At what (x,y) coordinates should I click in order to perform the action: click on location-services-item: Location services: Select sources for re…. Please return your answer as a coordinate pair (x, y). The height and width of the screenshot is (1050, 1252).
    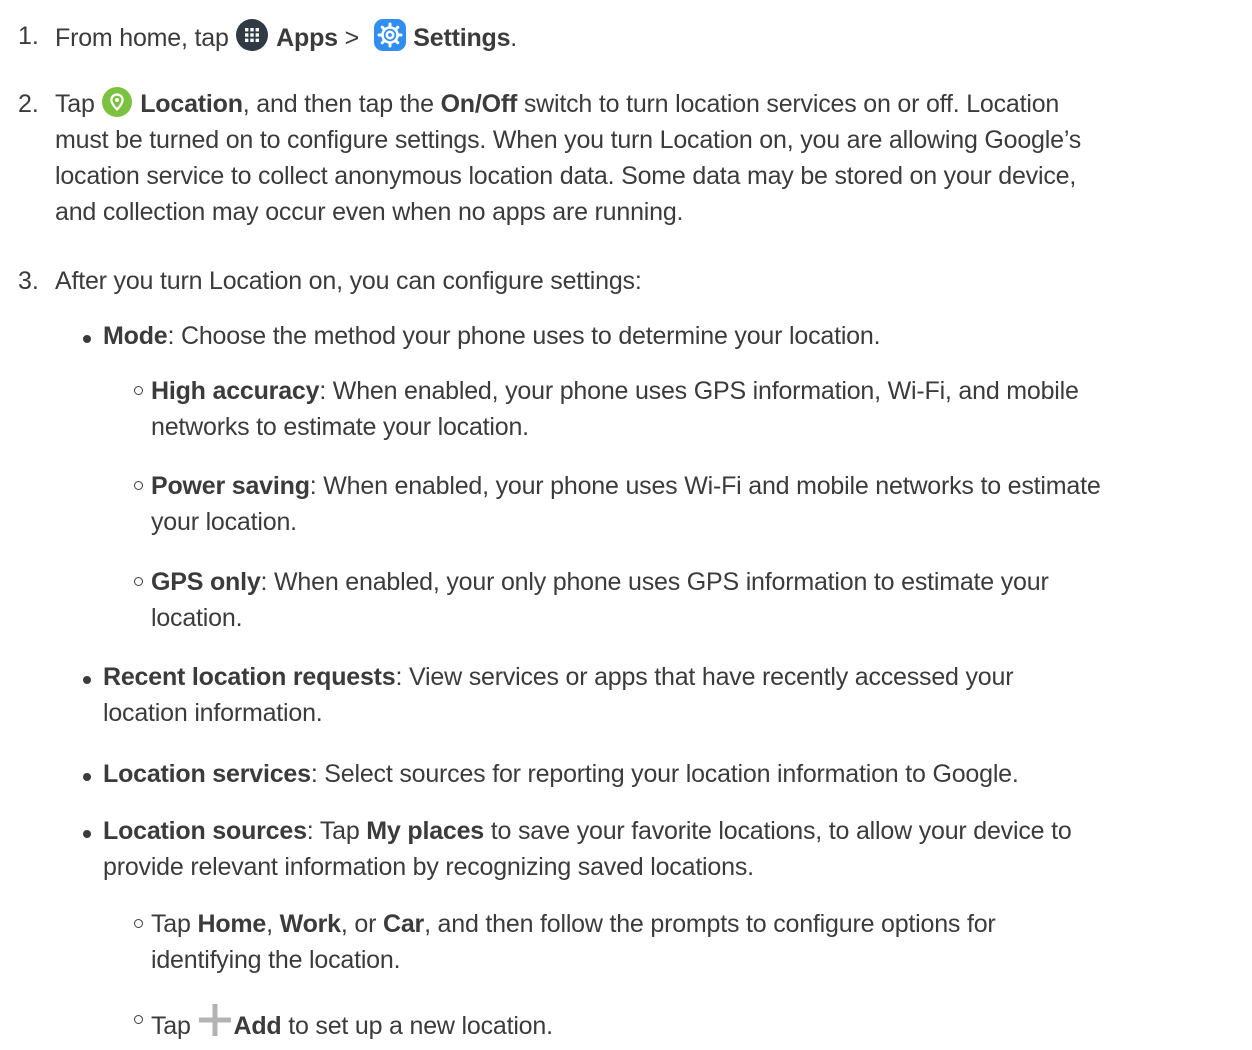
    Looking at the image, I should click on (561, 774).